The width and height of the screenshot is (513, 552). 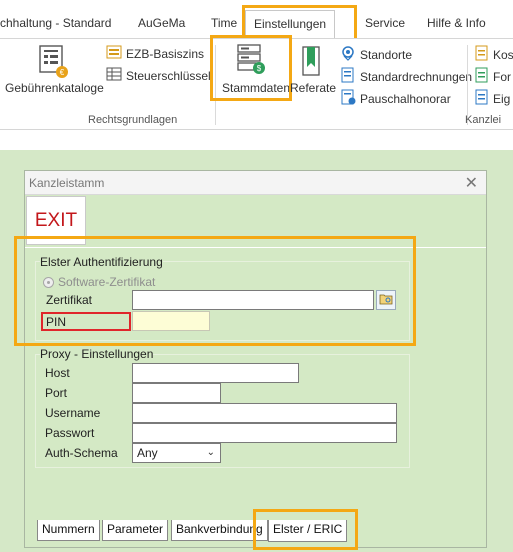 I want to click on pauschalhonorar-button: Pauschalhonorar, so click(x=395, y=98).